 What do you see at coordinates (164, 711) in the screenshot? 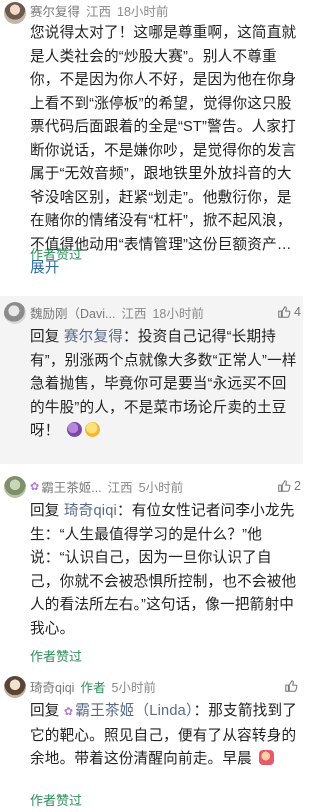
I see `reply-to-user-suffix: （Linda）` at bounding box center [164, 711].